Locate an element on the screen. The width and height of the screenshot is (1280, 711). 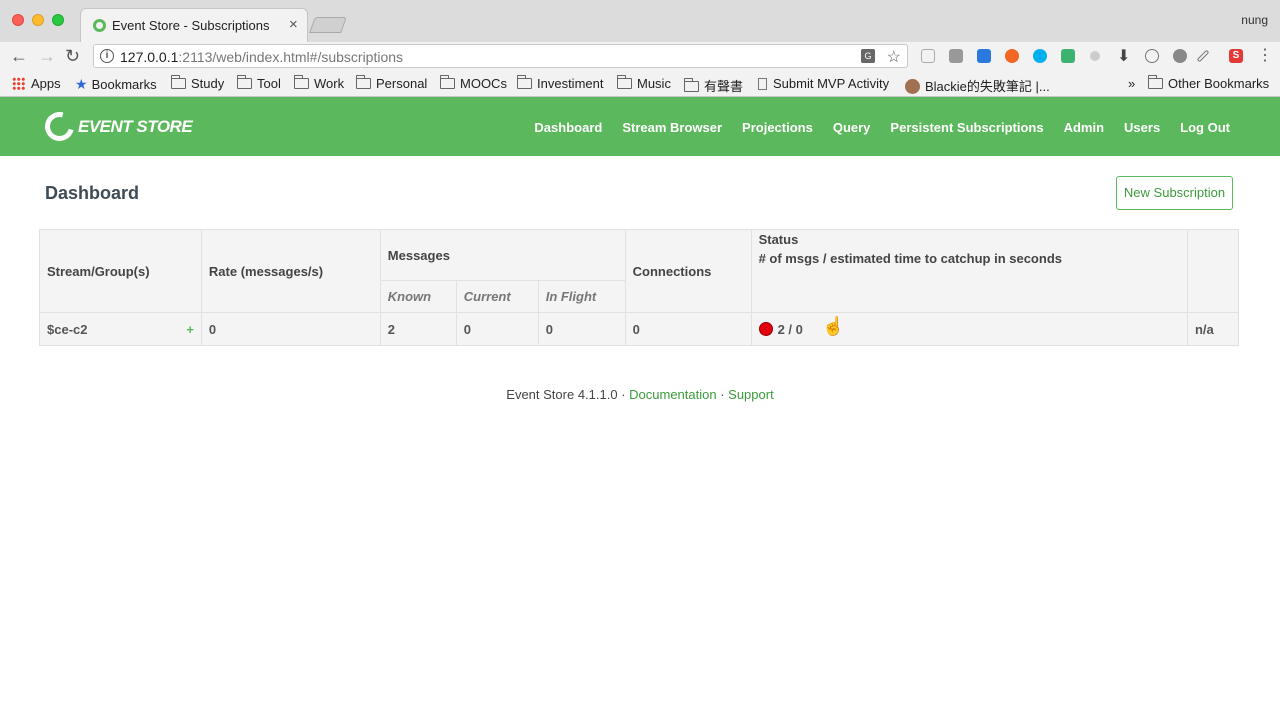
bookmark-music: Music is located at coordinates (644, 83).